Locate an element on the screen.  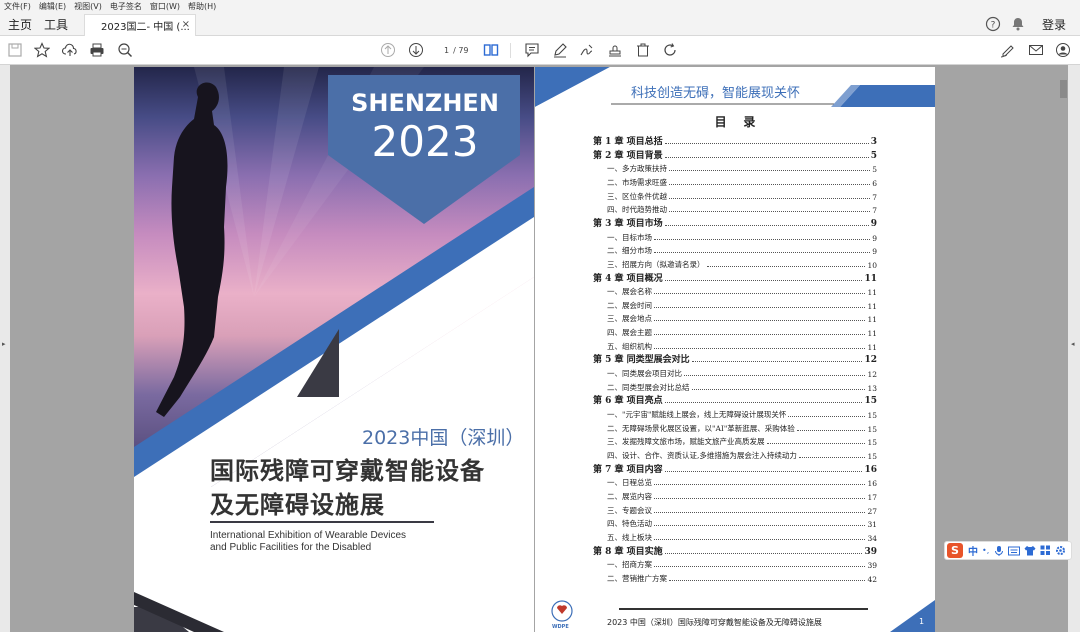
toc-section-row: 一、展会名称 11 is located at coordinates (735, 290).